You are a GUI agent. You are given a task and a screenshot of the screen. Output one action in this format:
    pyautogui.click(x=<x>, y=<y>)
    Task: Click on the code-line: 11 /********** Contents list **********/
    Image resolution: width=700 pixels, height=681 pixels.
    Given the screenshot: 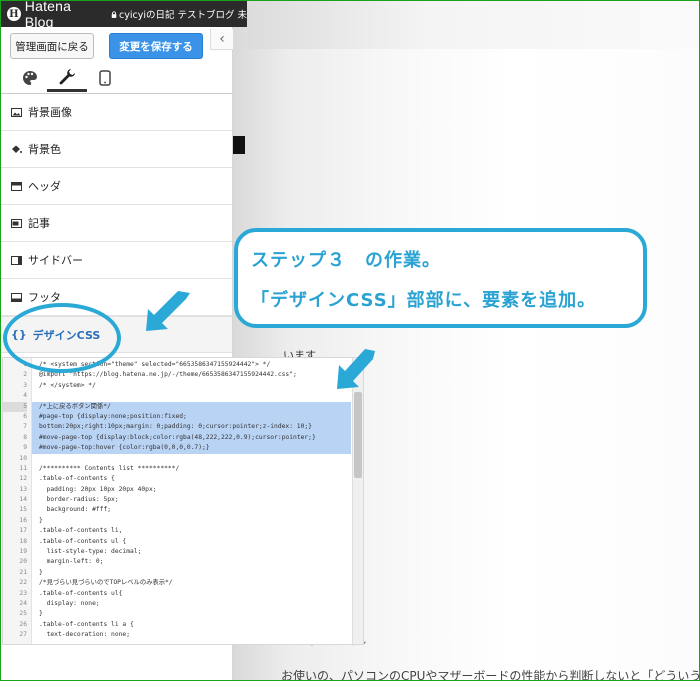 What is the action you would take?
    pyautogui.click(x=177, y=469)
    